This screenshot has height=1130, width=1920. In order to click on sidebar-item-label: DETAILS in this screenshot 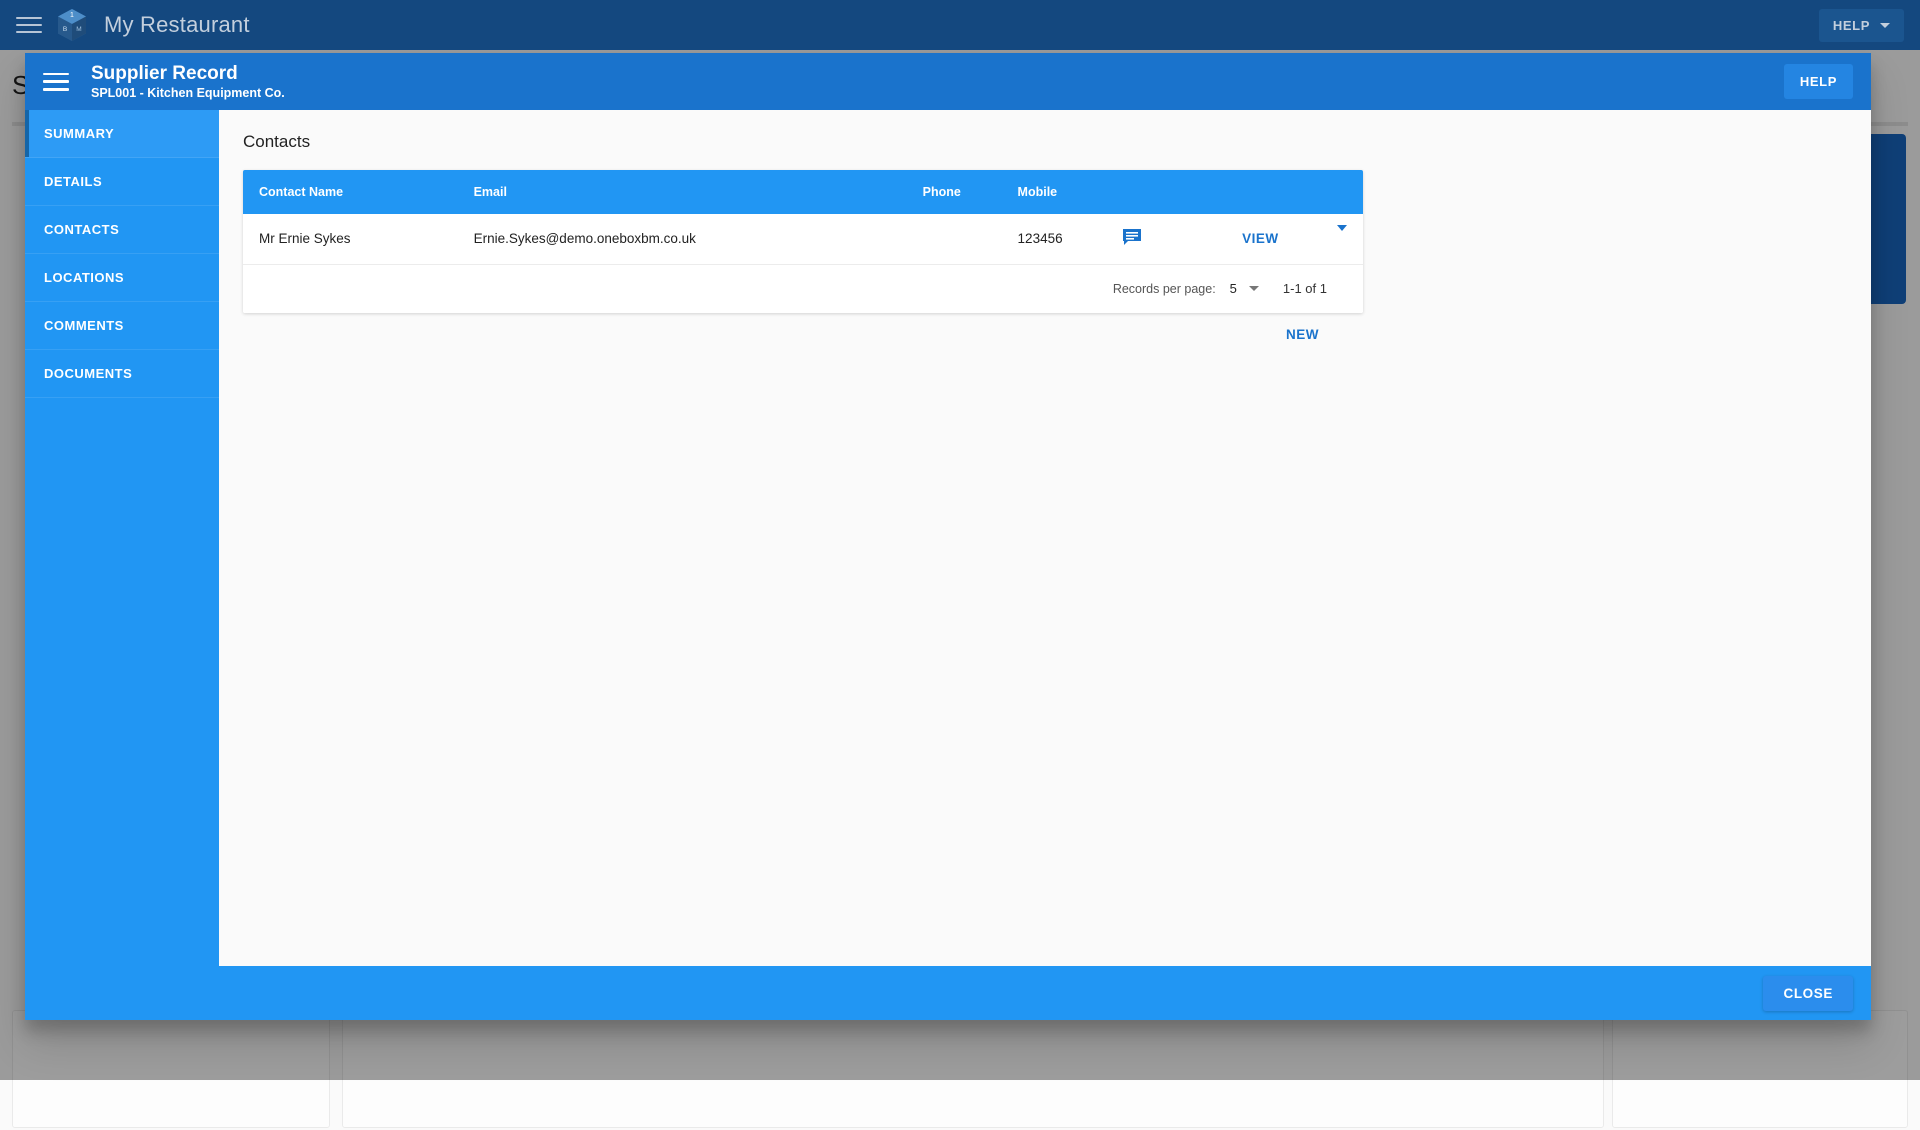, I will do `click(73, 181)`.